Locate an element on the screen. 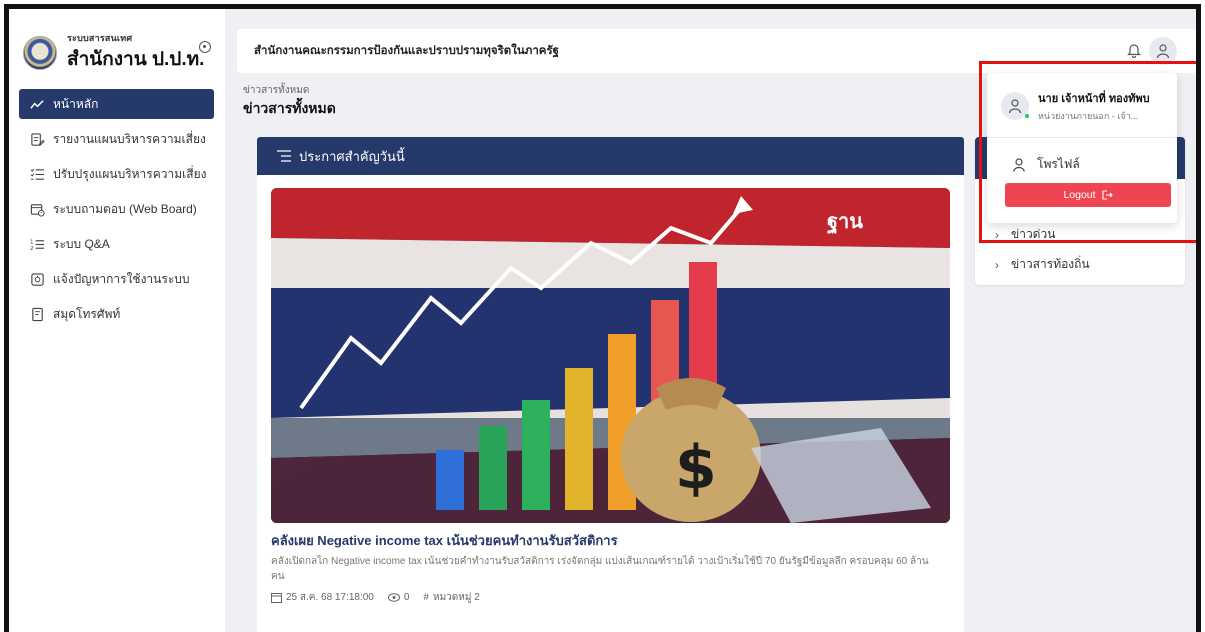  sidebar-item-risk-improve: ปรับปรุงแผนบริหารความเสี่ยง is located at coordinates (116, 174).